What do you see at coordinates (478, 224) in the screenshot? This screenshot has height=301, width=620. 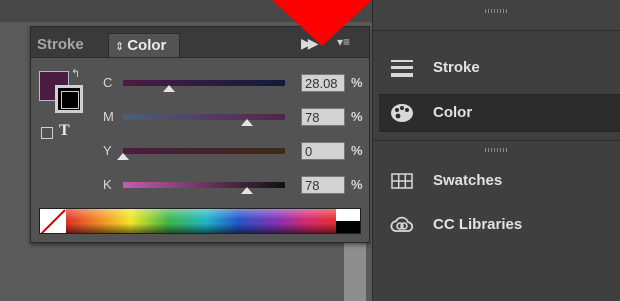 I see `dock-item-cc-libraries-label: CC Libraries` at bounding box center [478, 224].